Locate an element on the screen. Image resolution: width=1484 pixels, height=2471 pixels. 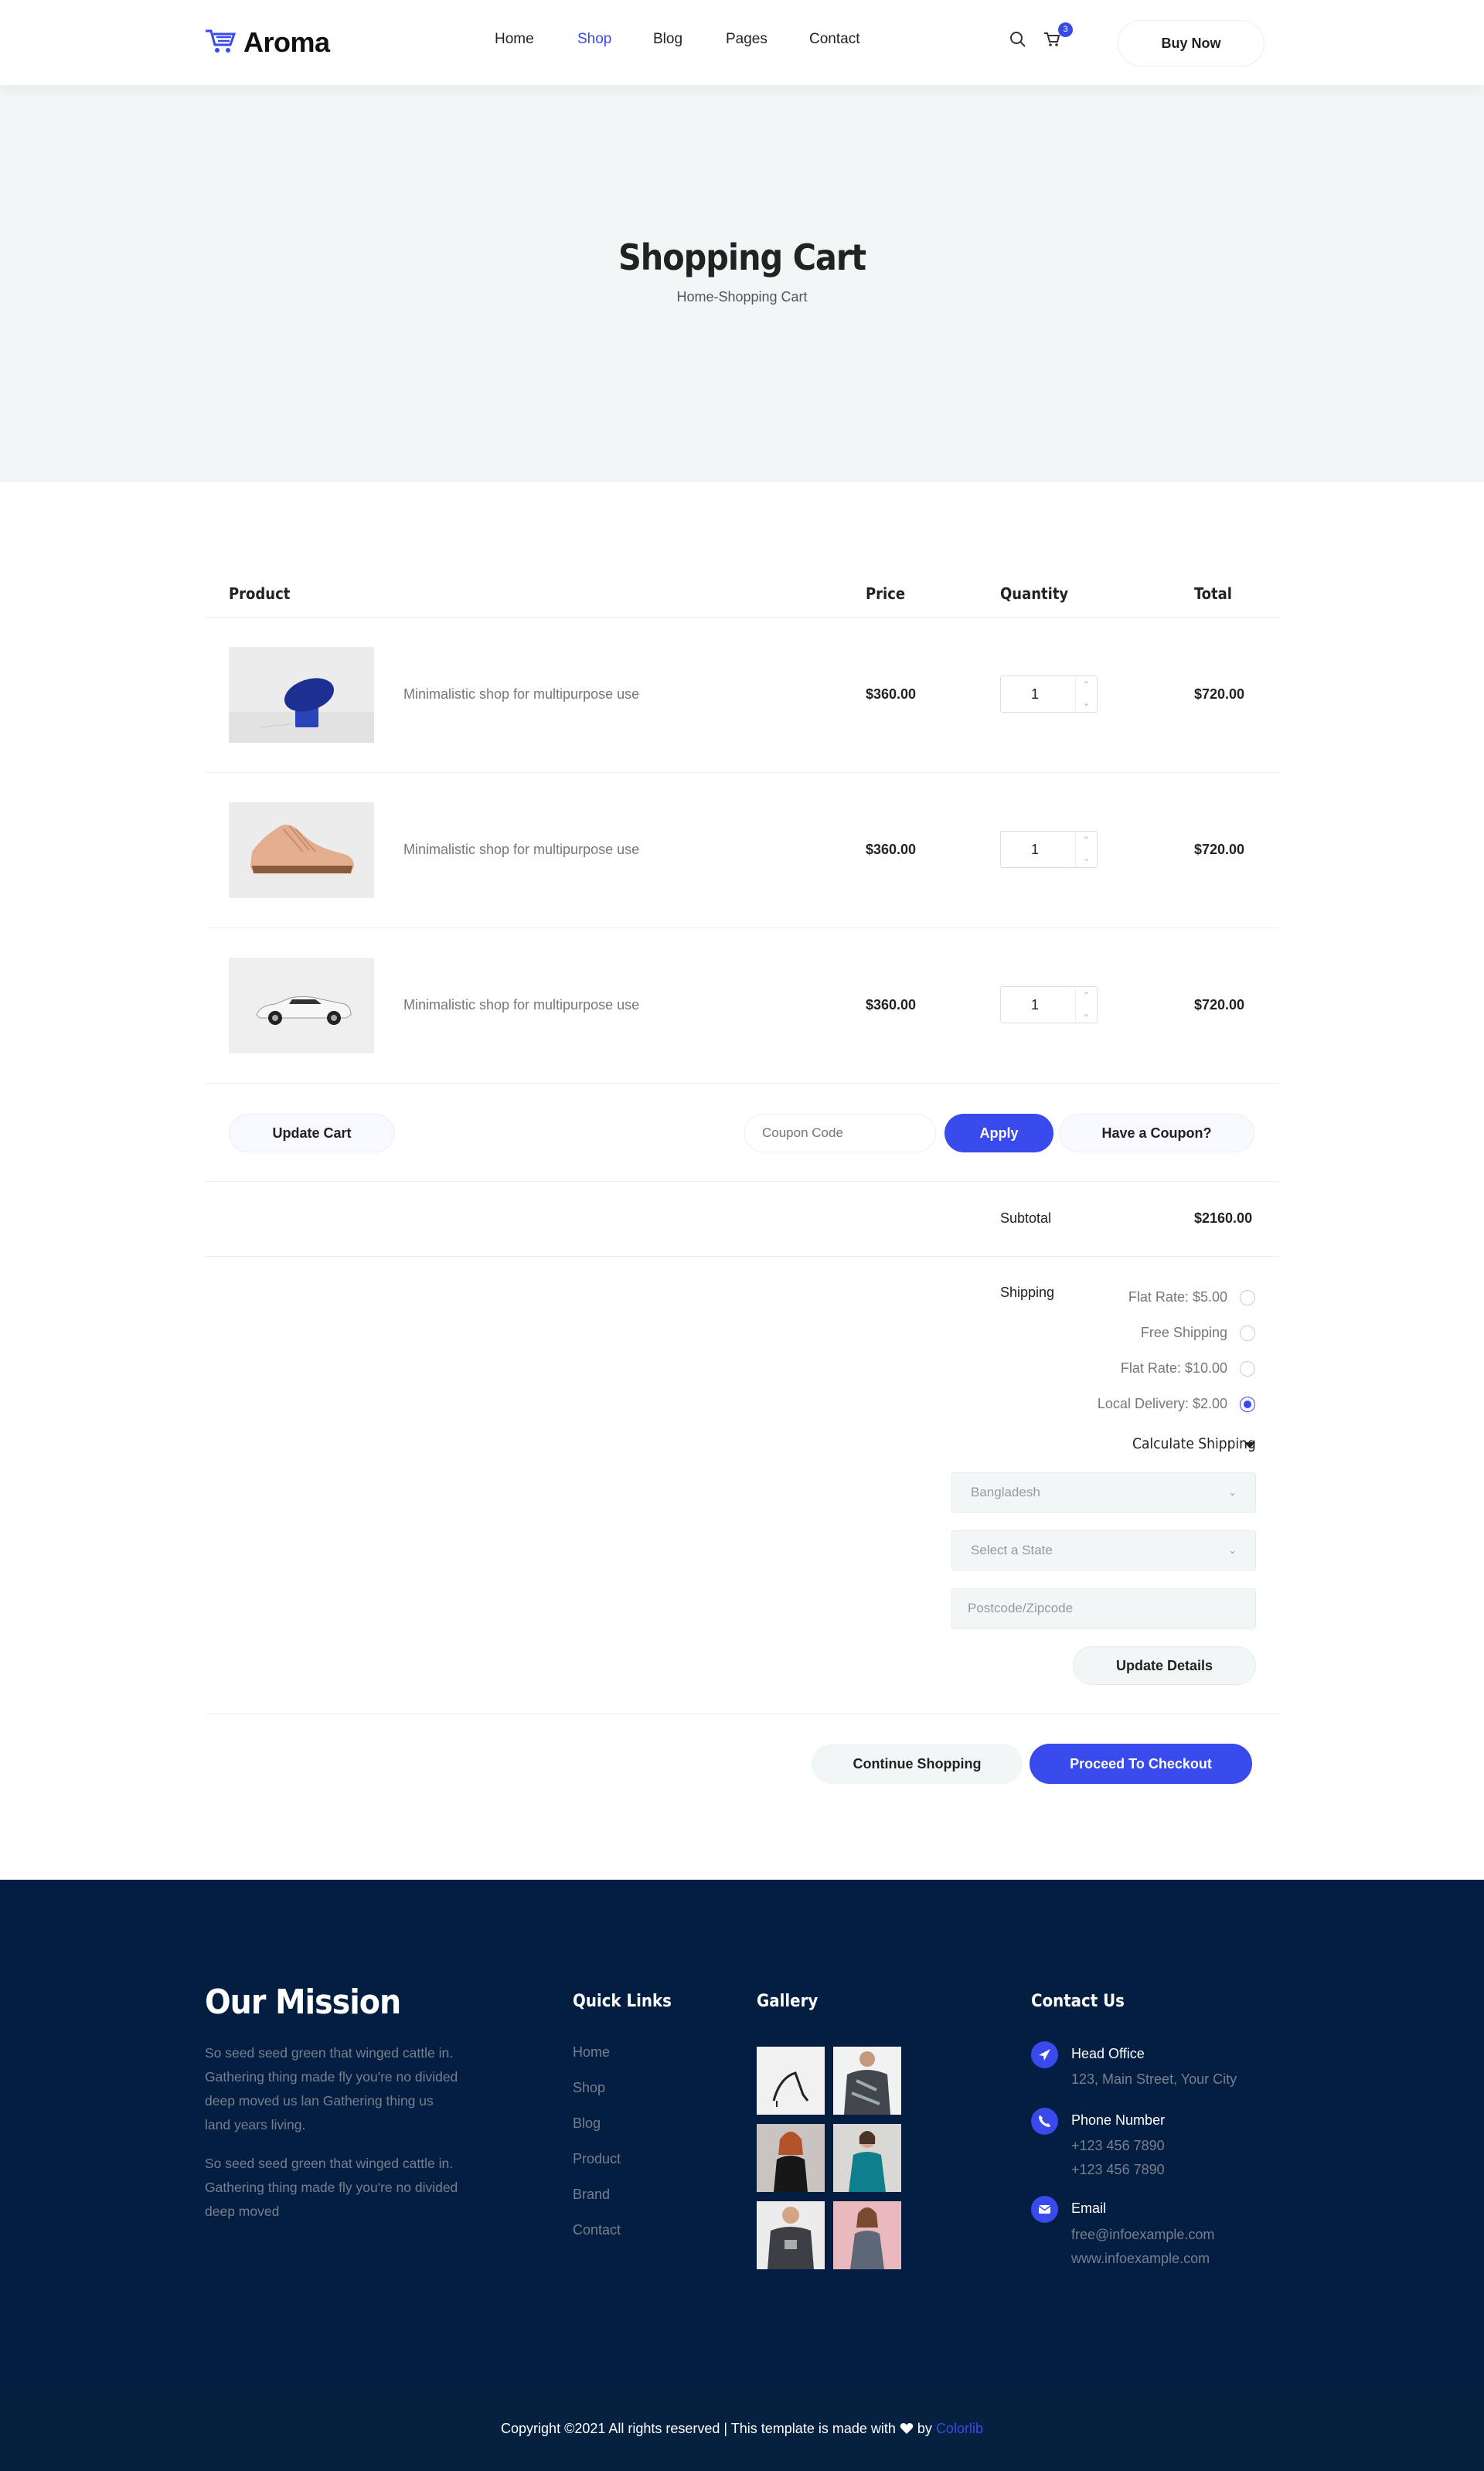
website-address: www.infoexample.com is located at coordinates (1140, 2259).